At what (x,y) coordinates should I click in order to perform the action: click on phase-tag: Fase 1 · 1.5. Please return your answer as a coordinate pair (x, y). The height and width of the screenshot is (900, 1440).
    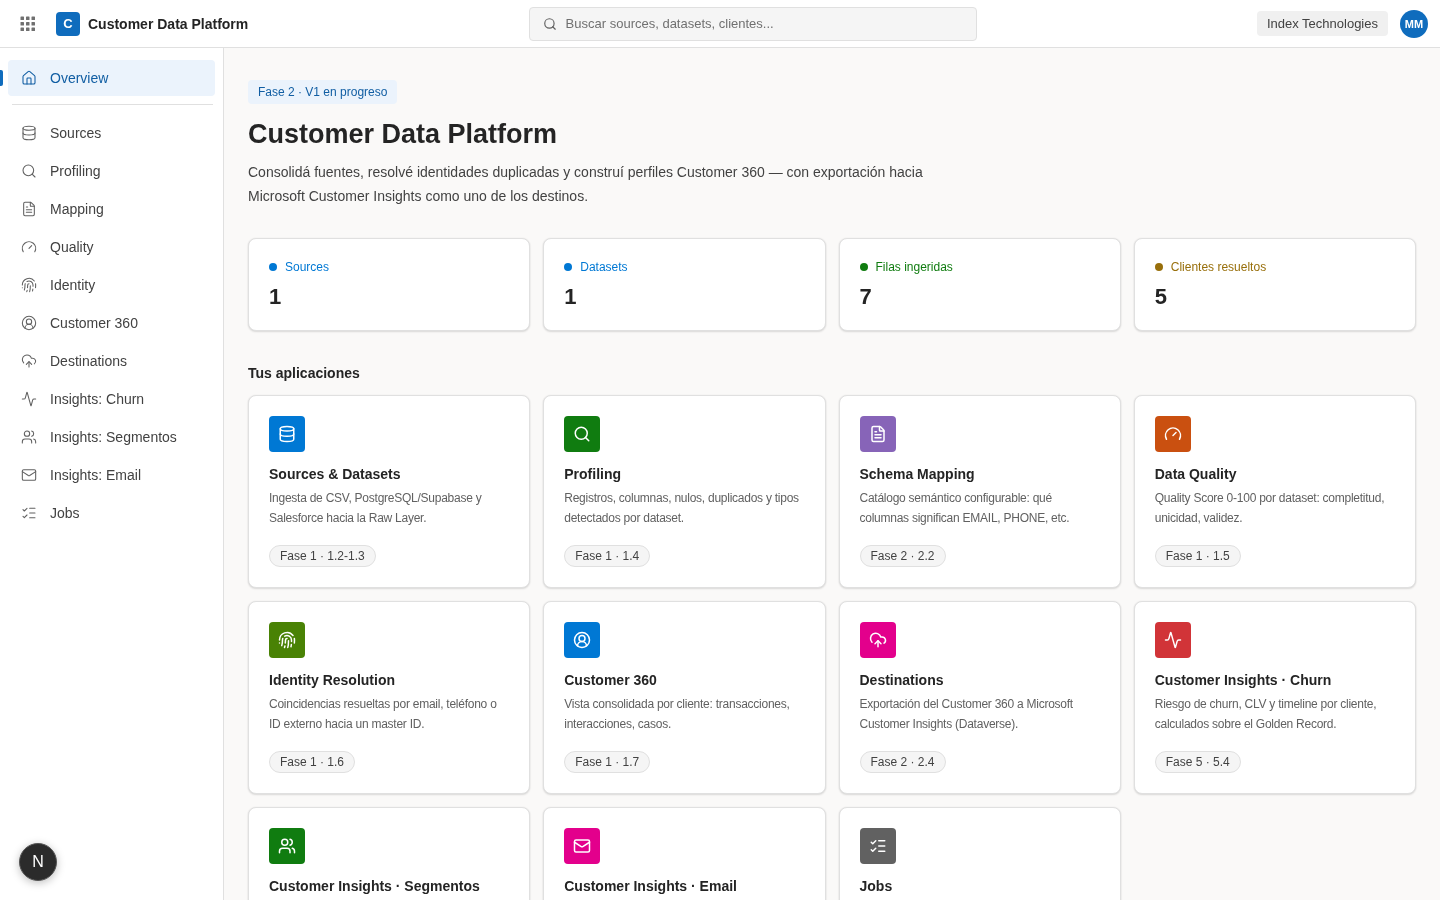
    Looking at the image, I should click on (1197, 556).